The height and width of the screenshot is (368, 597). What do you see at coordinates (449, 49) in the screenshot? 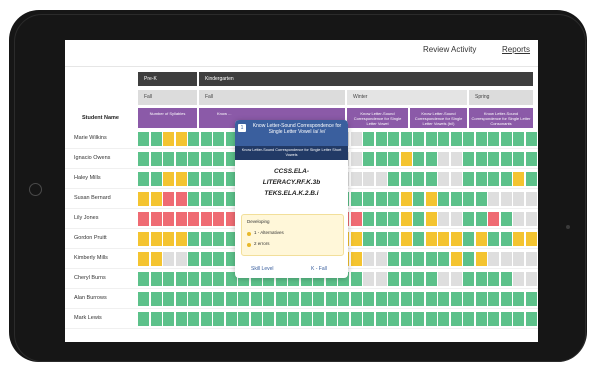
I see `review-activity-link: Review Activity` at bounding box center [449, 49].